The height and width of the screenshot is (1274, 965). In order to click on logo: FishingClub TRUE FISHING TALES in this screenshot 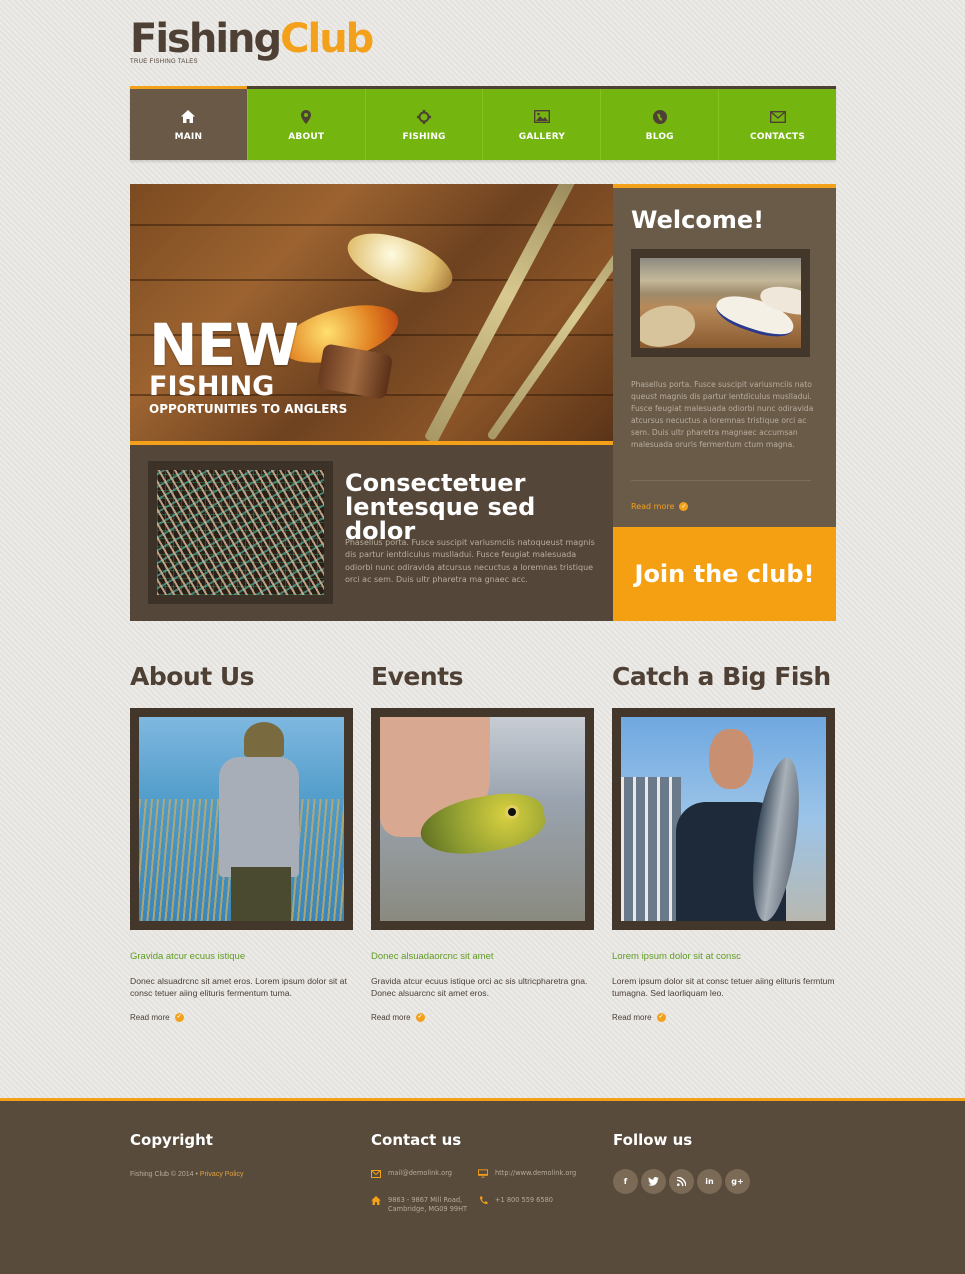, I will do `click(252, 40)`.